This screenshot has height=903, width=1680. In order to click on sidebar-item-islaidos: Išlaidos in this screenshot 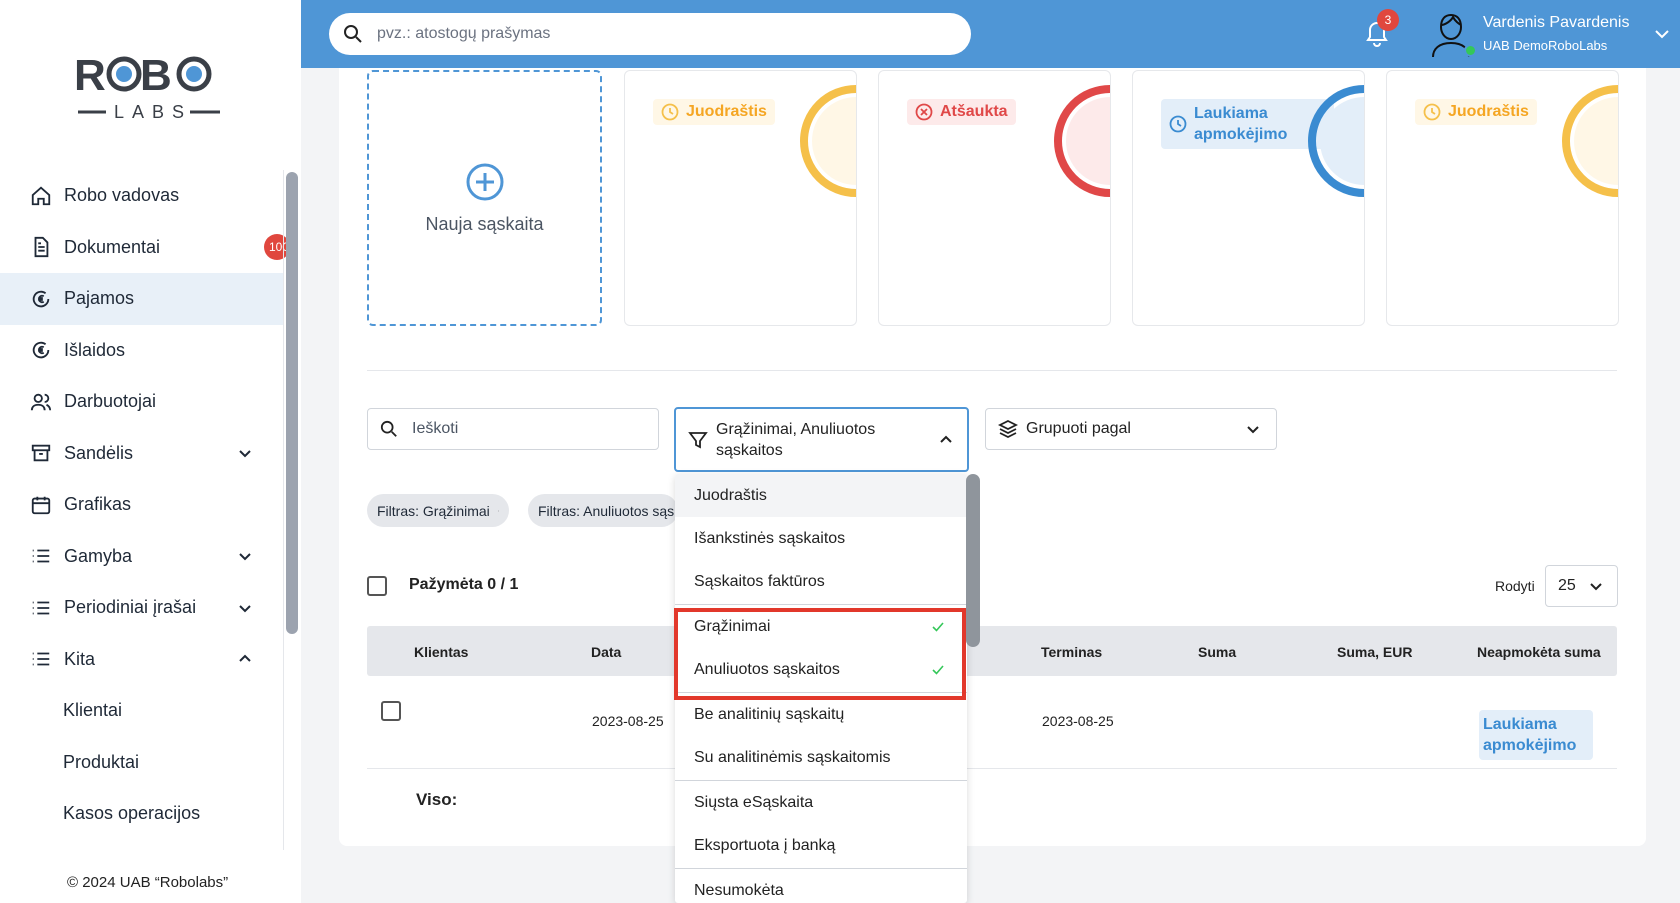, I will do `click(142, 351)`.